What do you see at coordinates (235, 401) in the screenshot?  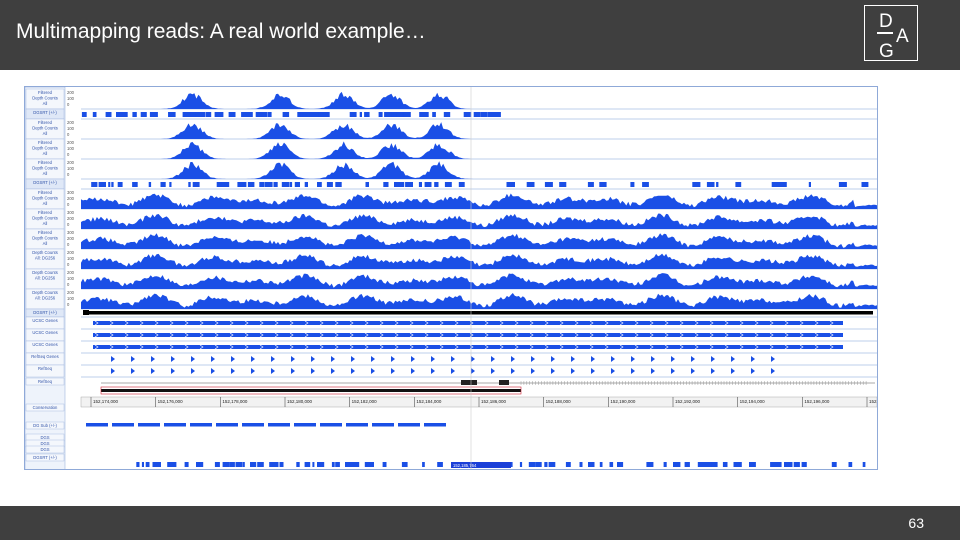 I see `ruler-tick-label: 152,178,000` at bounding box center [235, 401].